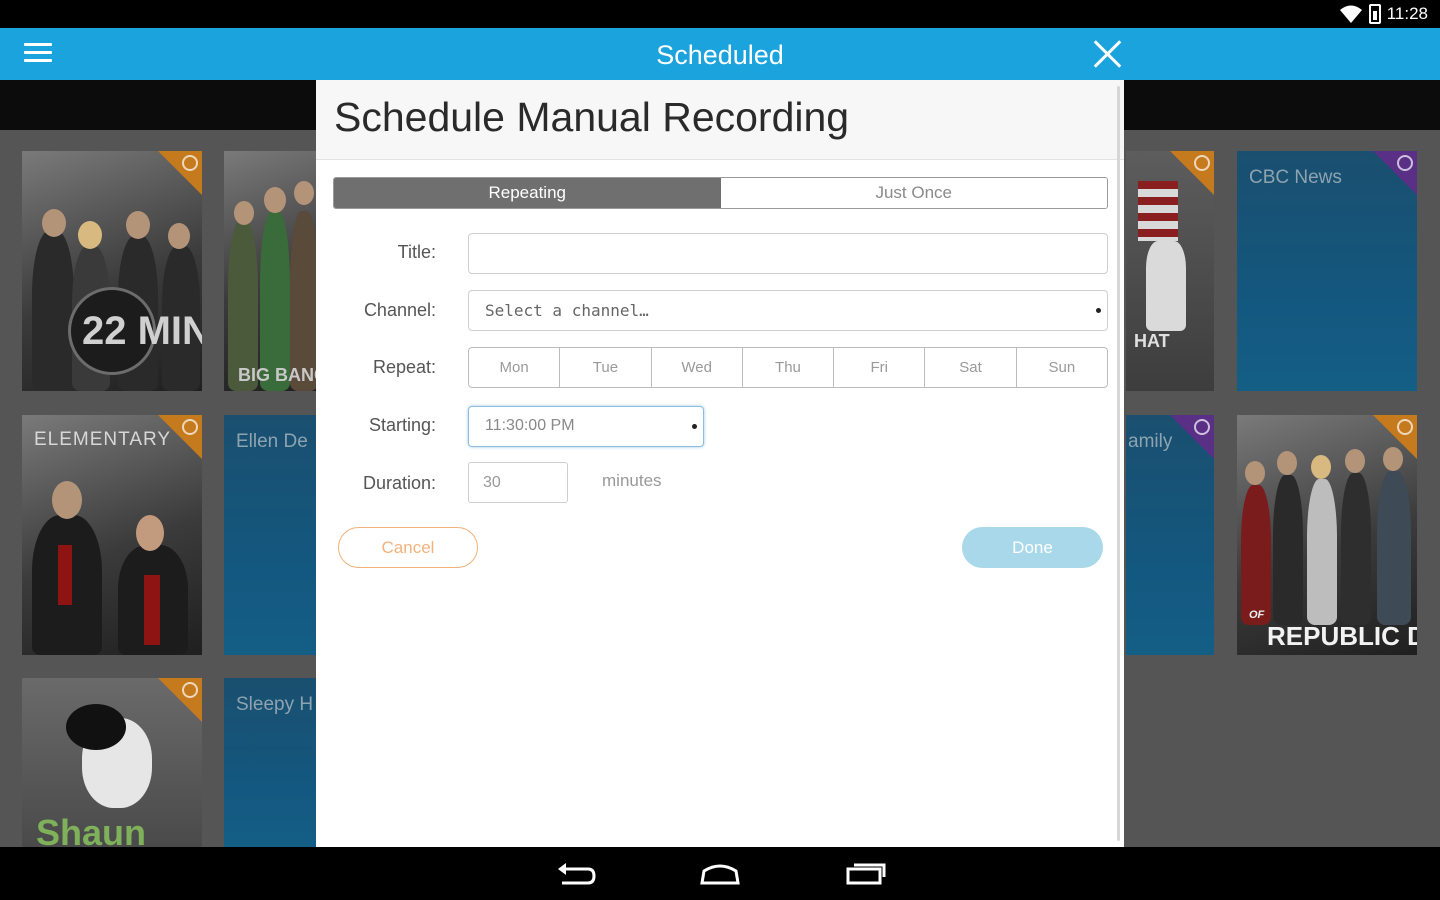 The image size is (1440, 900). Describe the element at coordinates (1152, 341) in the screenshot. I see `tile-title: HAT` at that location.